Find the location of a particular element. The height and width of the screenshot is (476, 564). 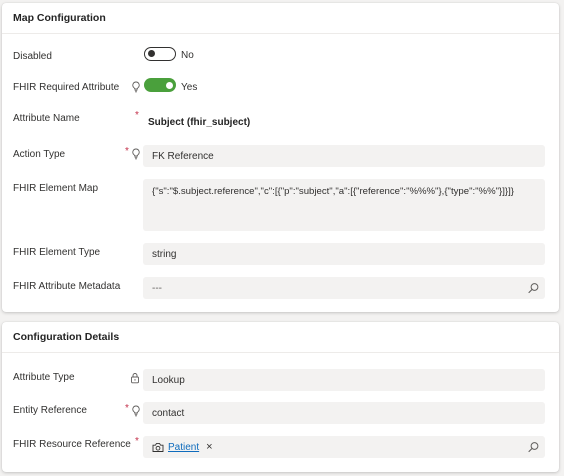

attribute-name-label: Attribute Name is located at coordinates (46, 118).